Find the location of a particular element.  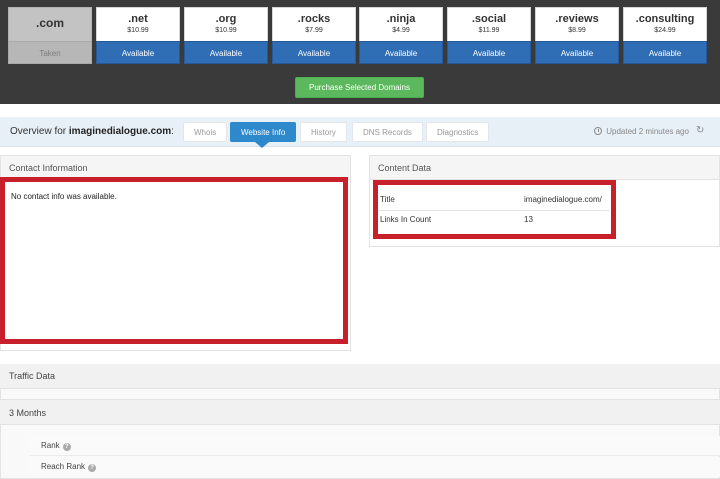

tld-card-org: .org $10.99 Available is located at coordinates (226, 35).